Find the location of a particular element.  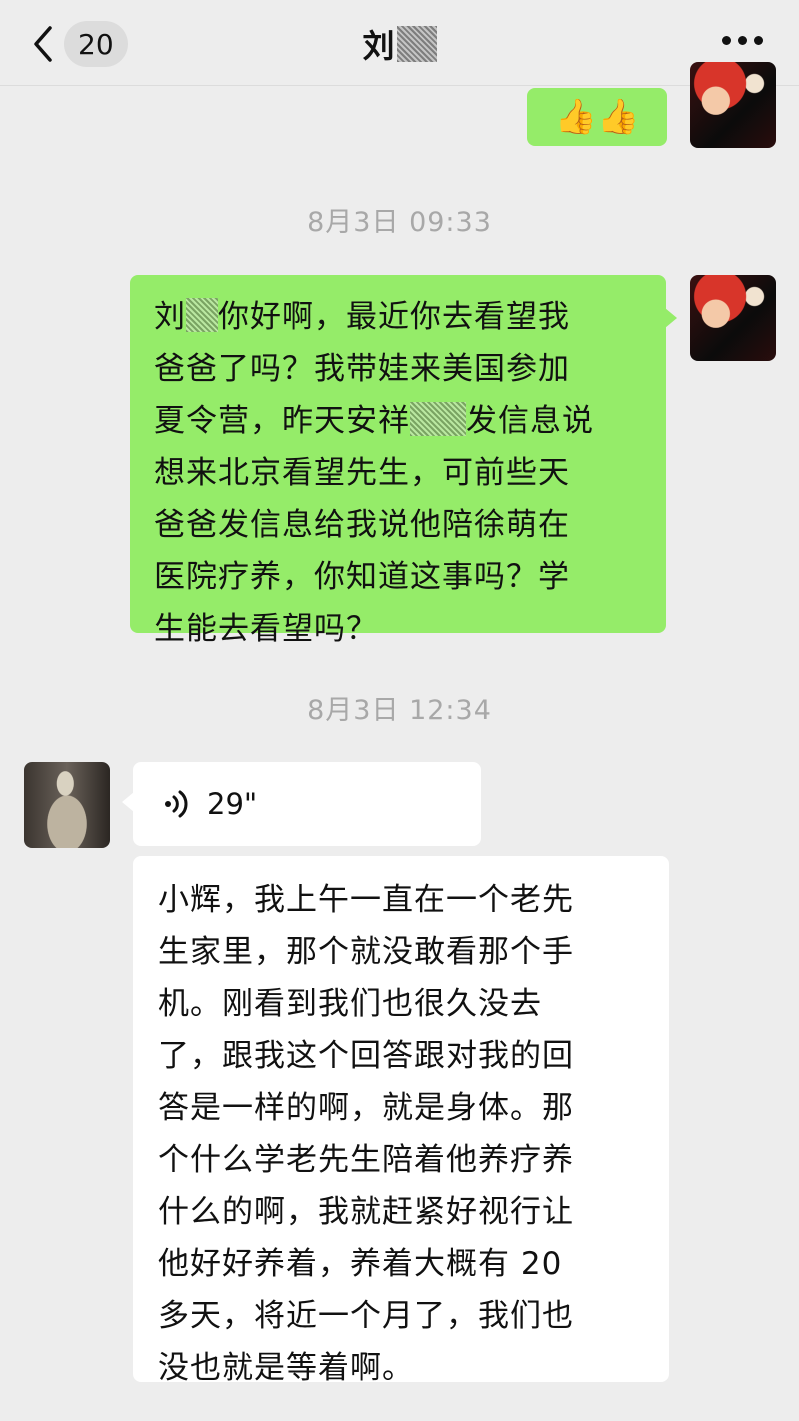

more-dots-icon is located at coordinates (742, 40).